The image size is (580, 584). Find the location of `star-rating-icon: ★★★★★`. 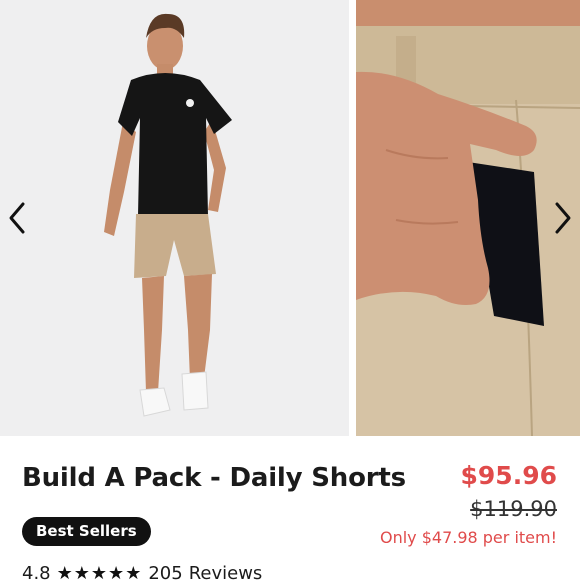

star-rating-icon: ★★★★★ is located at coordinates (99, 573).